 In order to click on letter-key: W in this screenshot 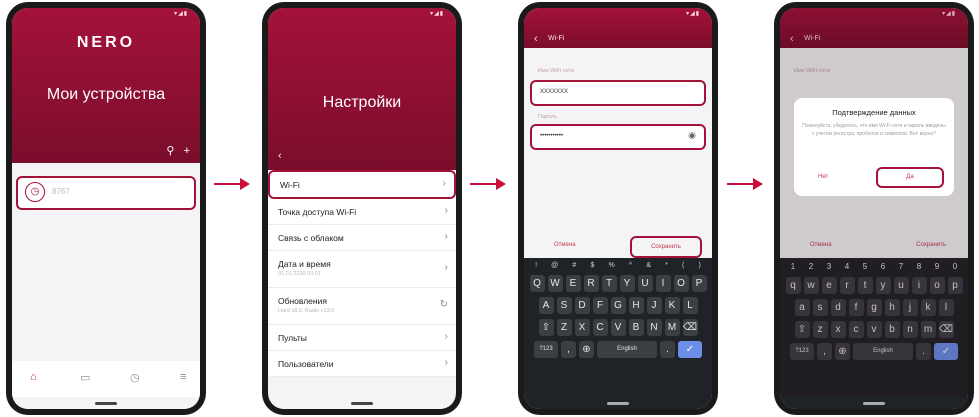, I will do `click(555, 283)`.